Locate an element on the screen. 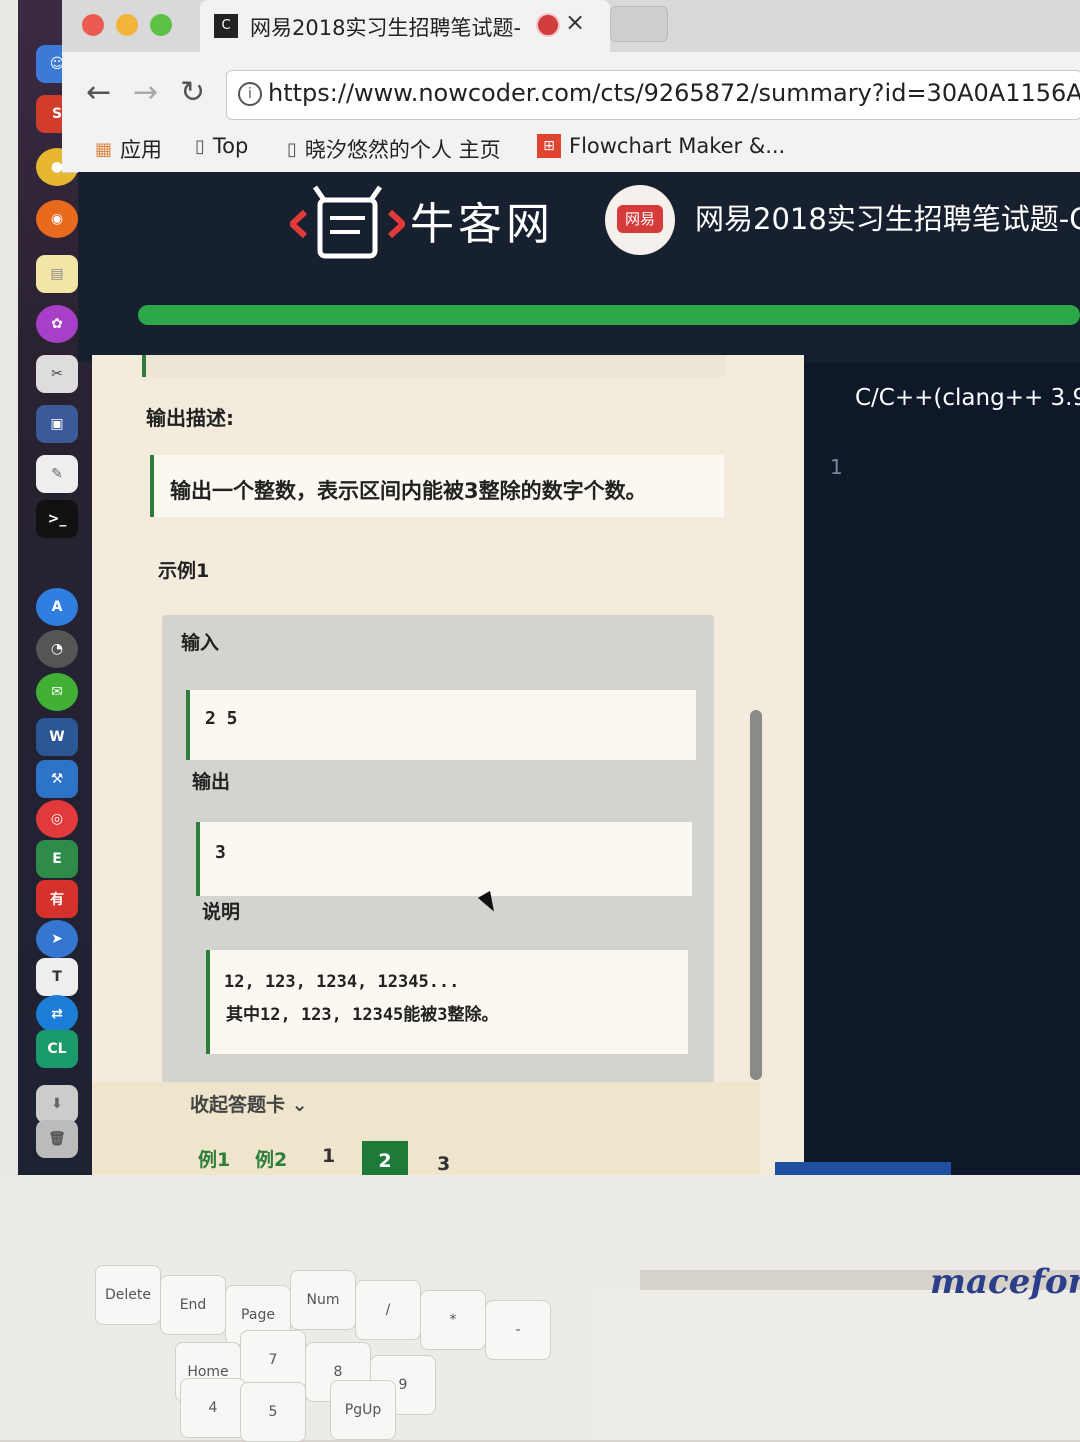 Image resolution: width=1080 pixels, height=1442 pixels. netease-logo-icon: 网易 is located at coordinates (640, 219).